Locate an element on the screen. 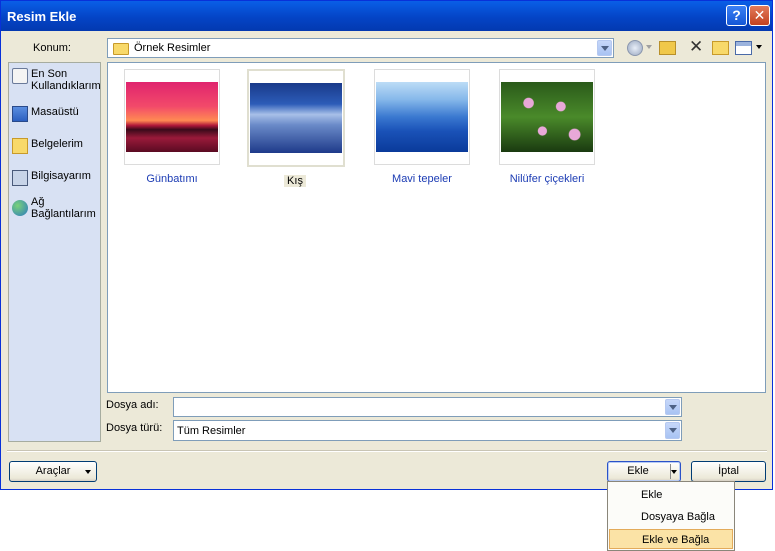 The image size is (775, 551). folder-icon is located at coordinates (121, 49).